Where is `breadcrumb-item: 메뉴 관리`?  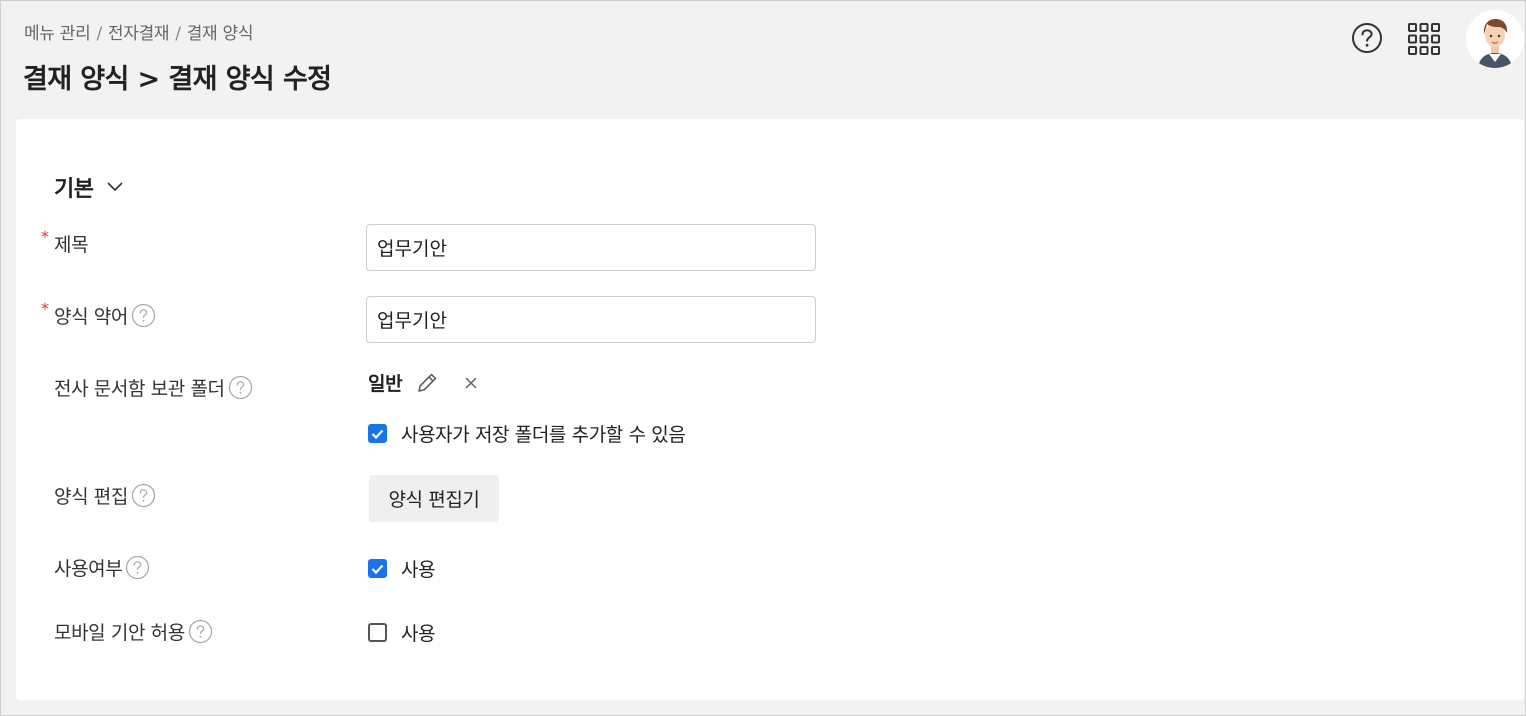 breadcrumb-item: 메뉴 관리 is located at coordinates (57, 34).